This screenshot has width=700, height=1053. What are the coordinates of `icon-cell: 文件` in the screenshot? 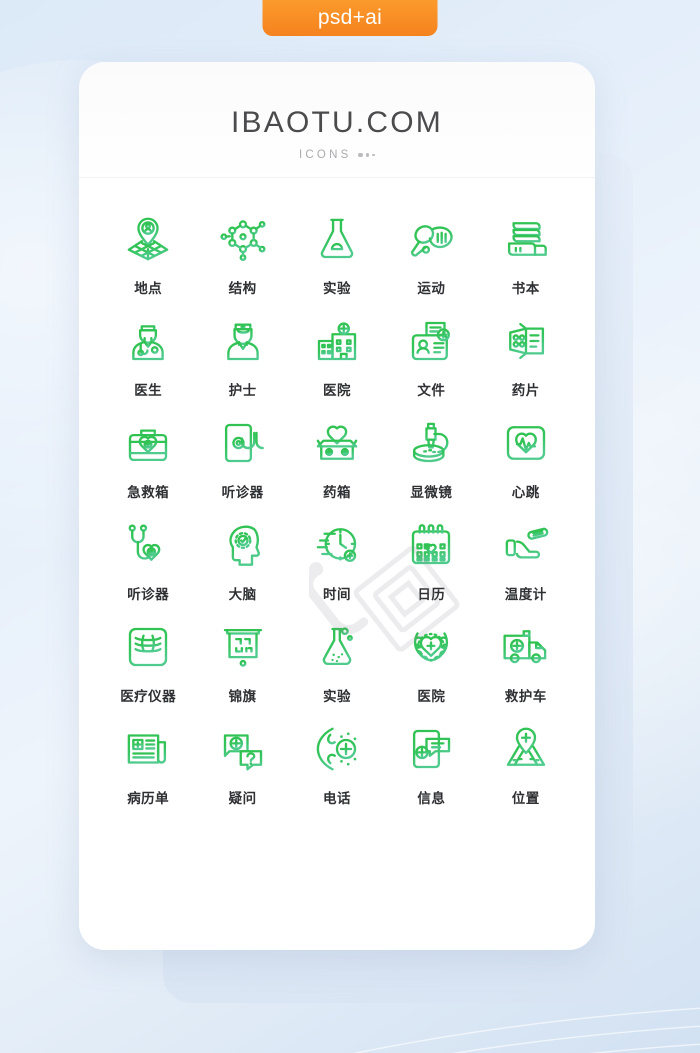 It's located at (431, 356).